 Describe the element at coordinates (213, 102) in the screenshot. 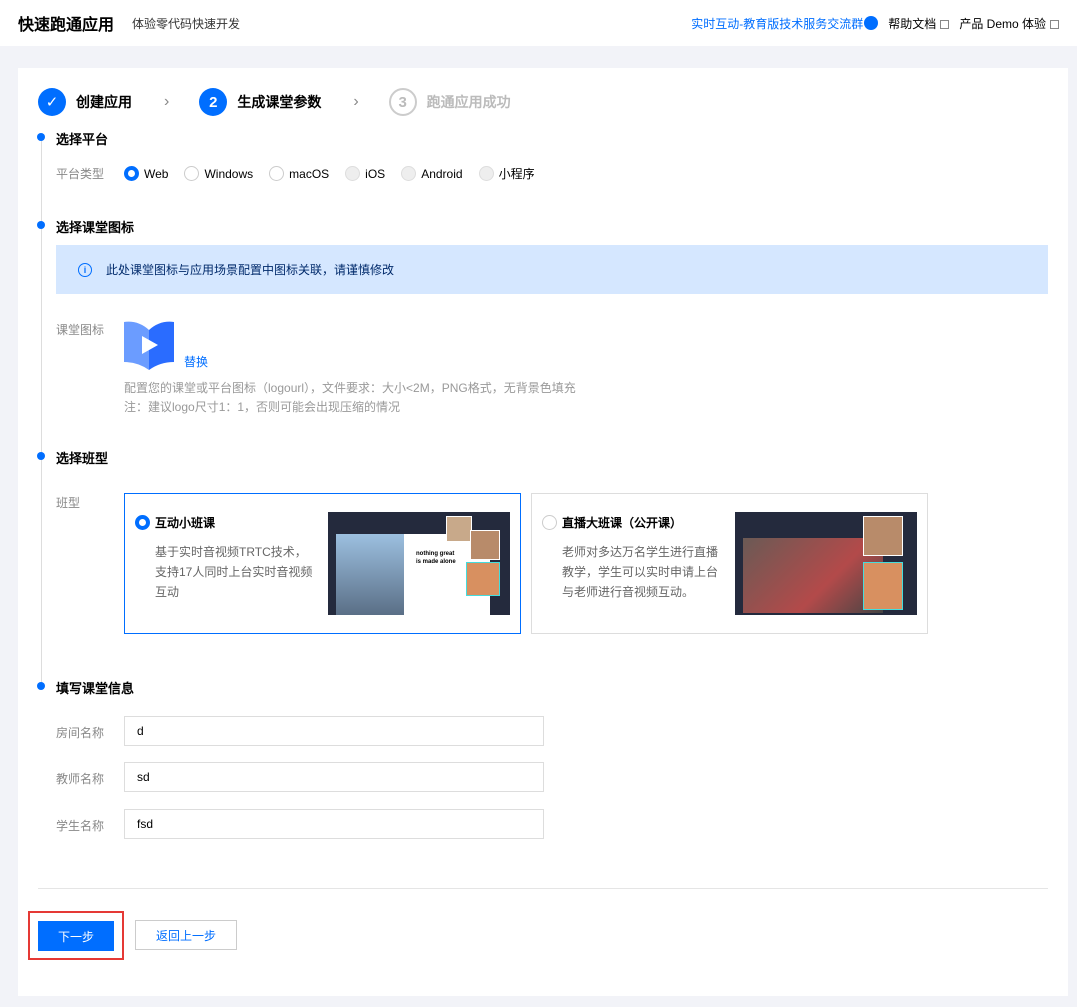

I see `step-number: 2` at that location.